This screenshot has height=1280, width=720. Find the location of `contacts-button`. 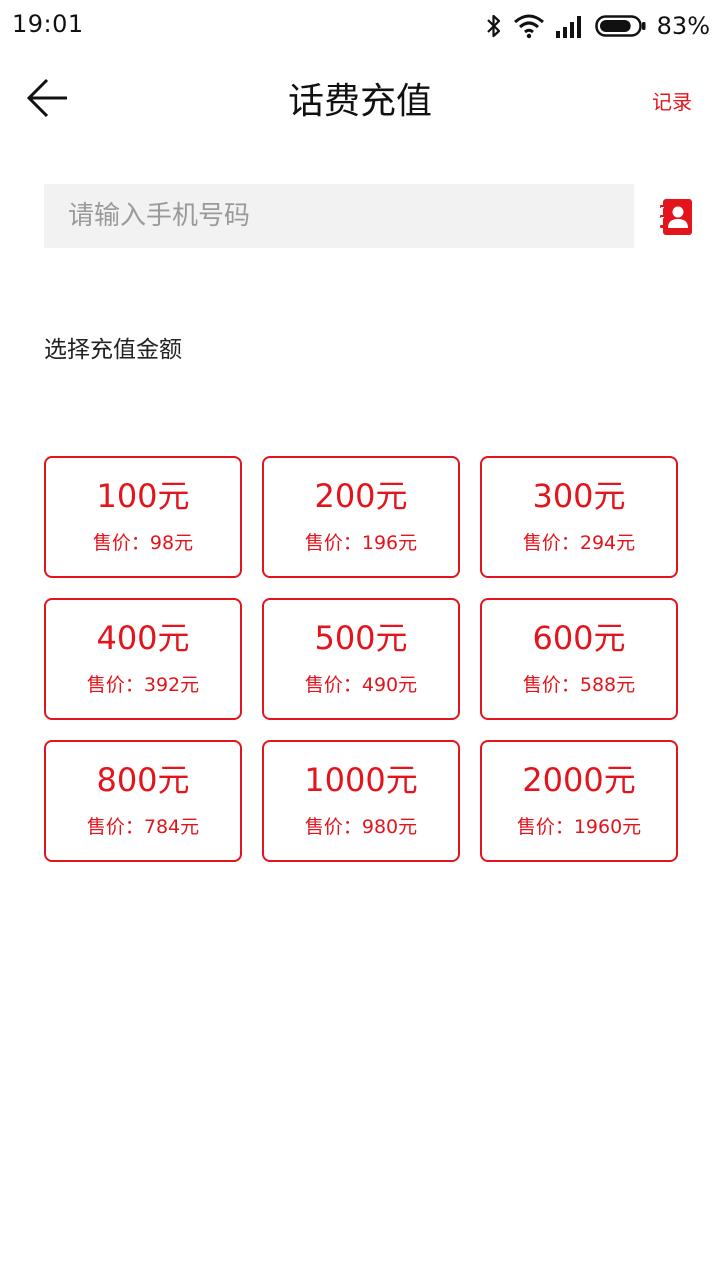

contacts-button is located at coordinates (677, 217).